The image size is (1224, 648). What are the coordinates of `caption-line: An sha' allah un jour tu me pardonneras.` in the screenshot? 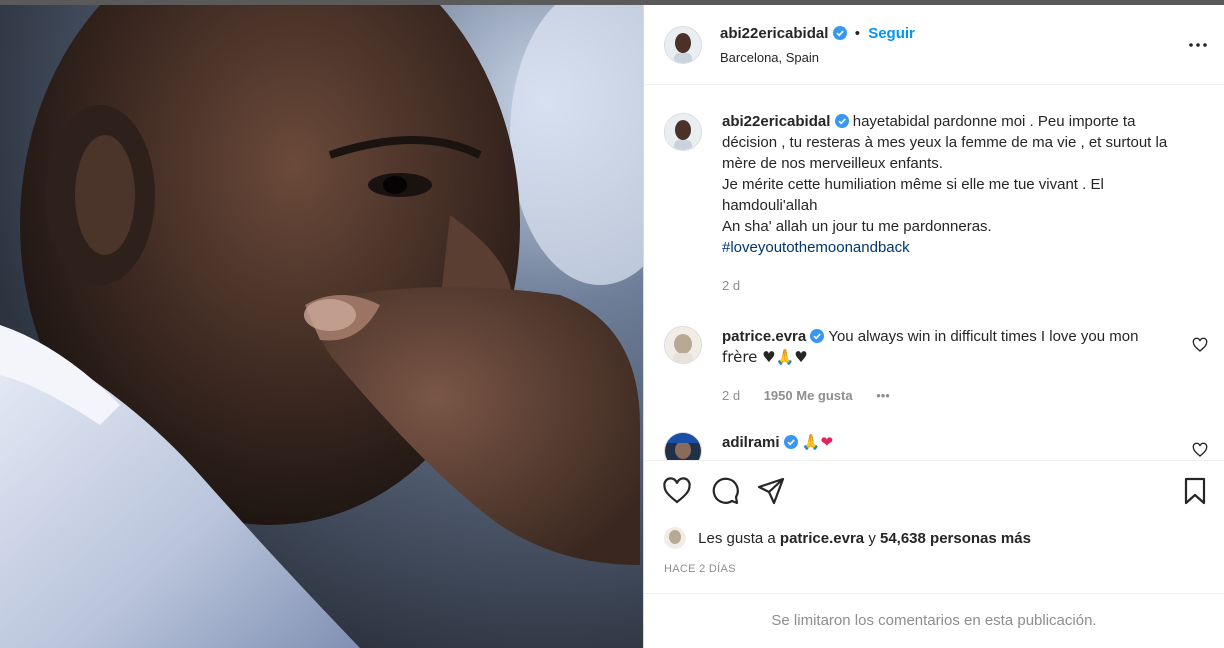 It's located at (857, 226).